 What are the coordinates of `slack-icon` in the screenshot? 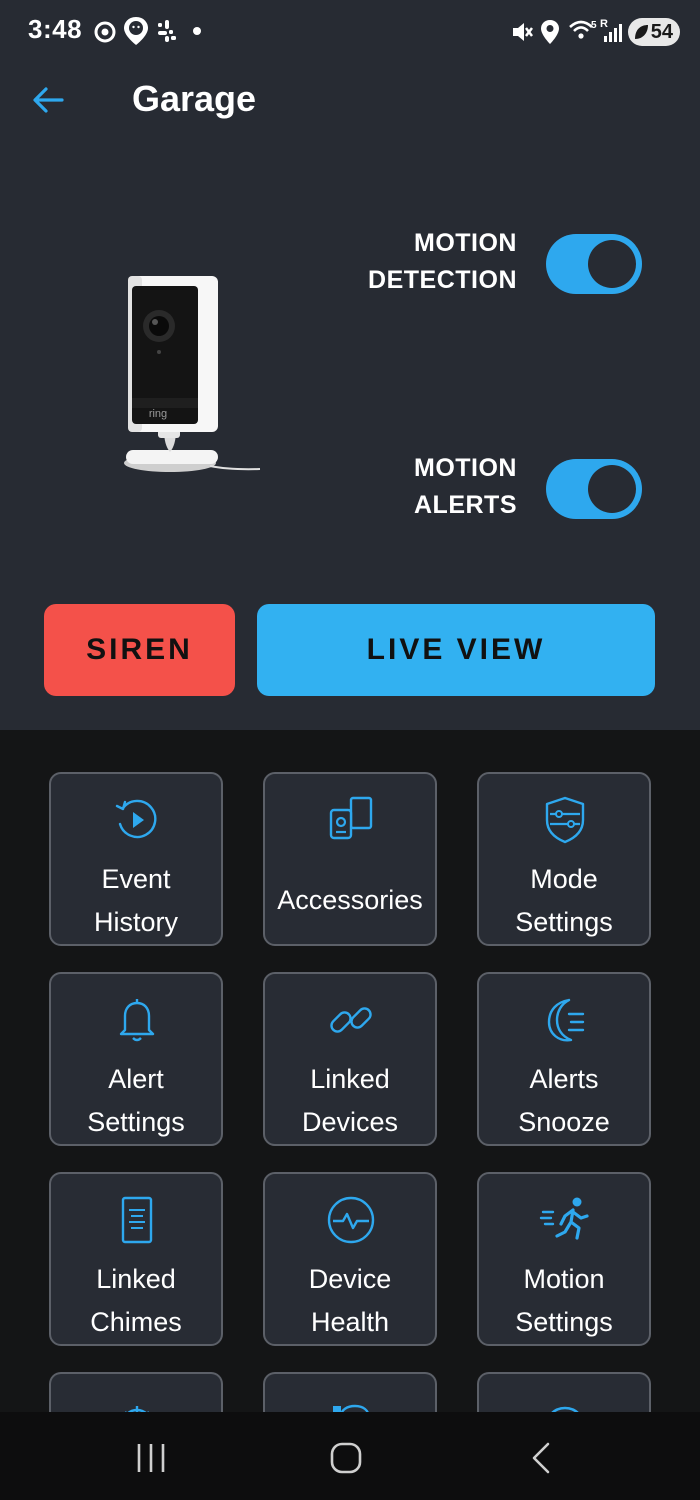 It's located at (167, 31).